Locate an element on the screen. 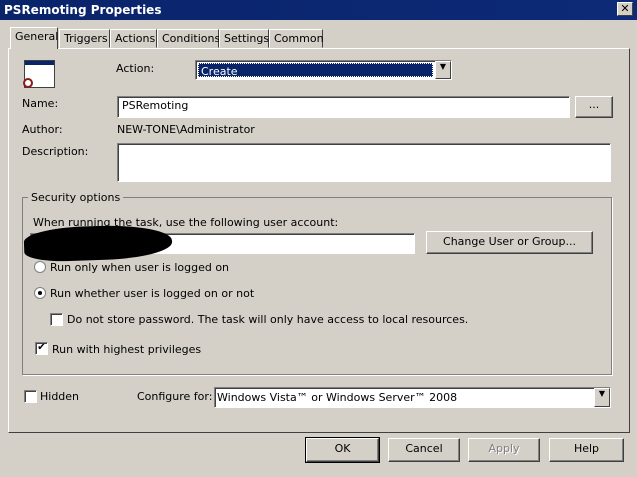  apply-button: Apply is located at coordinates (504, 450).